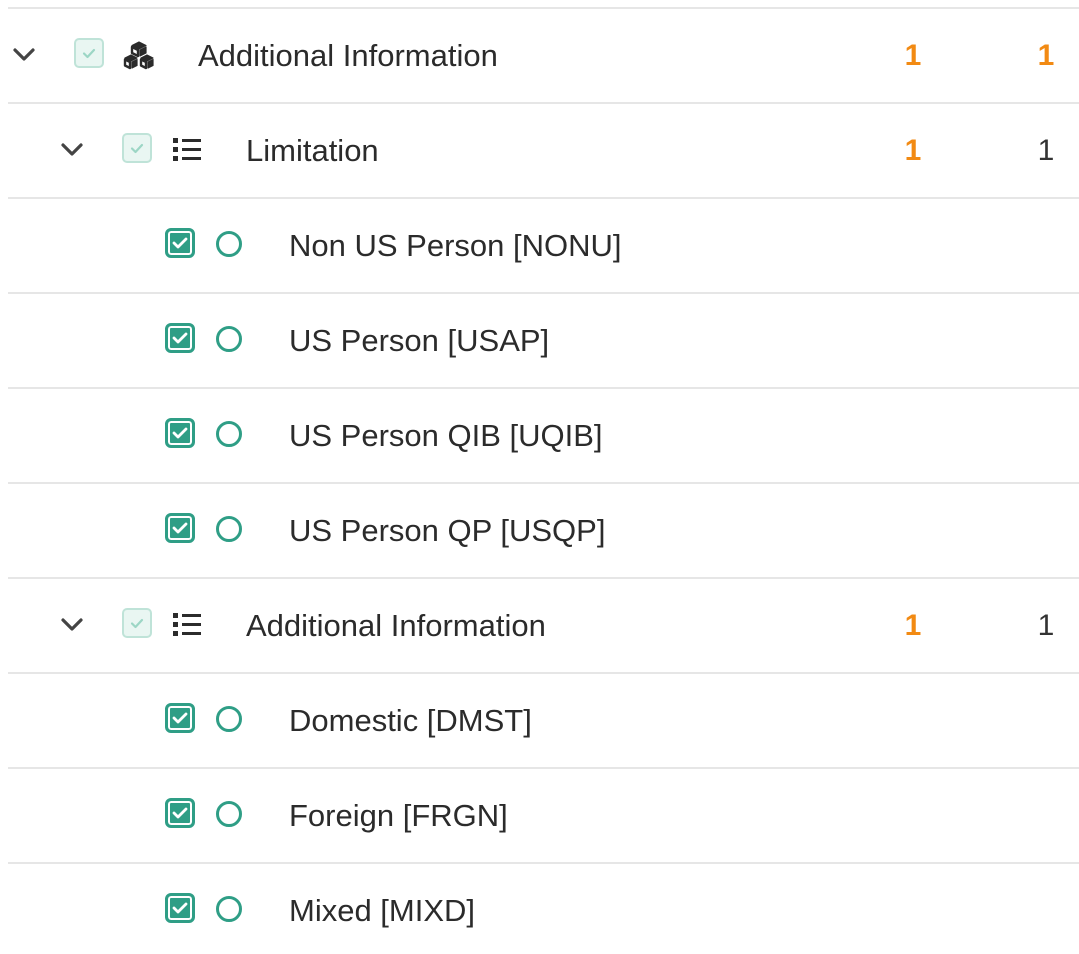 The width and height of the screenshot is (1079, 954). I want to click on tree-row-option: US Person QIB [UQIB], so click(543, 436).